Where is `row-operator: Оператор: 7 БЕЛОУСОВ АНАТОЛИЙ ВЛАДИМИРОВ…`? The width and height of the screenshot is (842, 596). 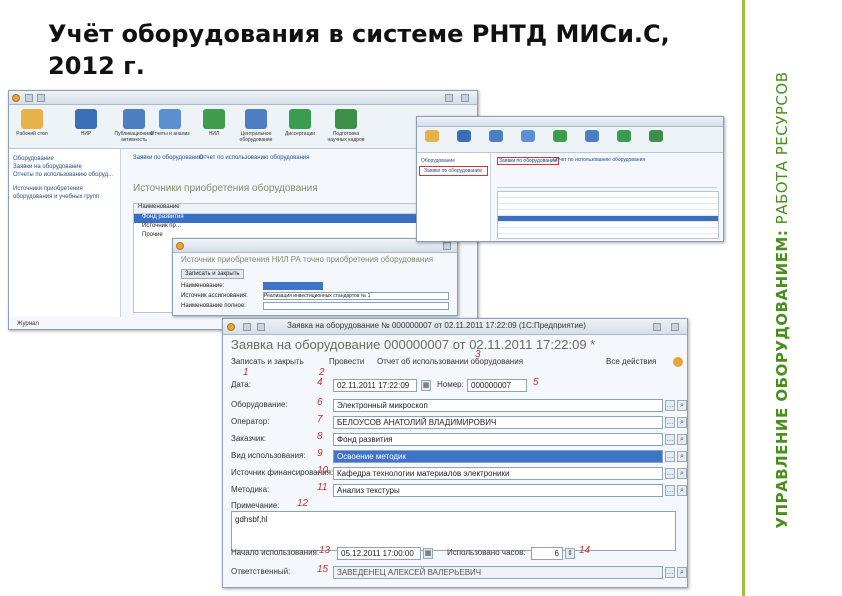 row-operator: Оператор: 7 БЕЛОУСОВ АНАТОЛИЙ ВЛАДИМИРОВ… is located at coordinates (459, 422).